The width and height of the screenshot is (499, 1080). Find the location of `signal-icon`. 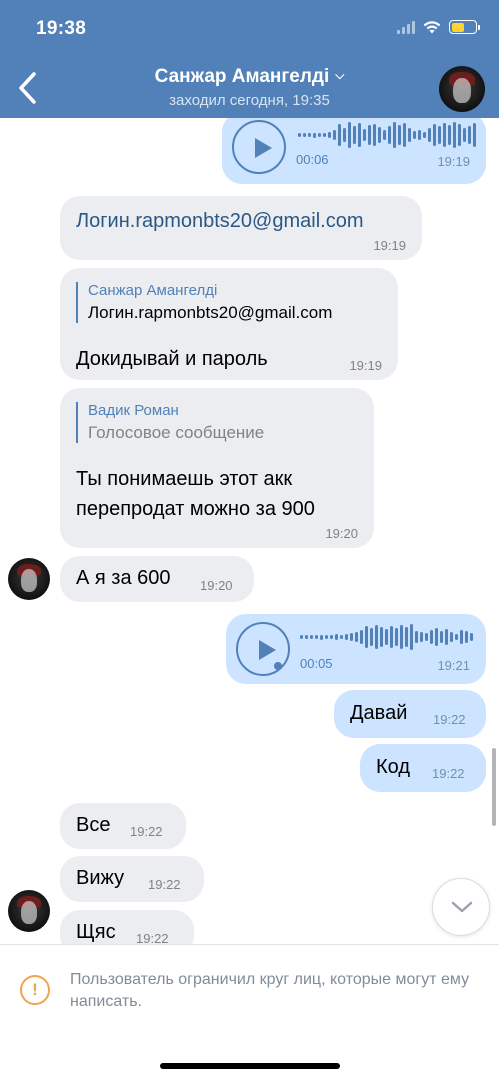

signal-icon is located at coordinates (406, 27).